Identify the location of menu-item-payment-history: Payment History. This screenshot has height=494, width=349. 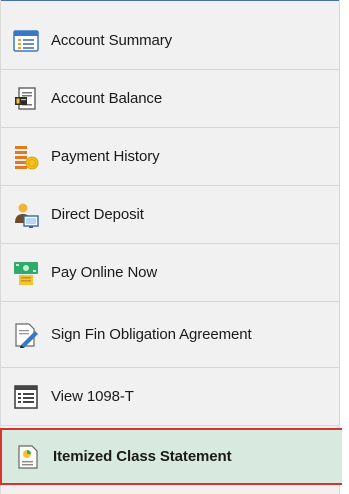
(170, 157).